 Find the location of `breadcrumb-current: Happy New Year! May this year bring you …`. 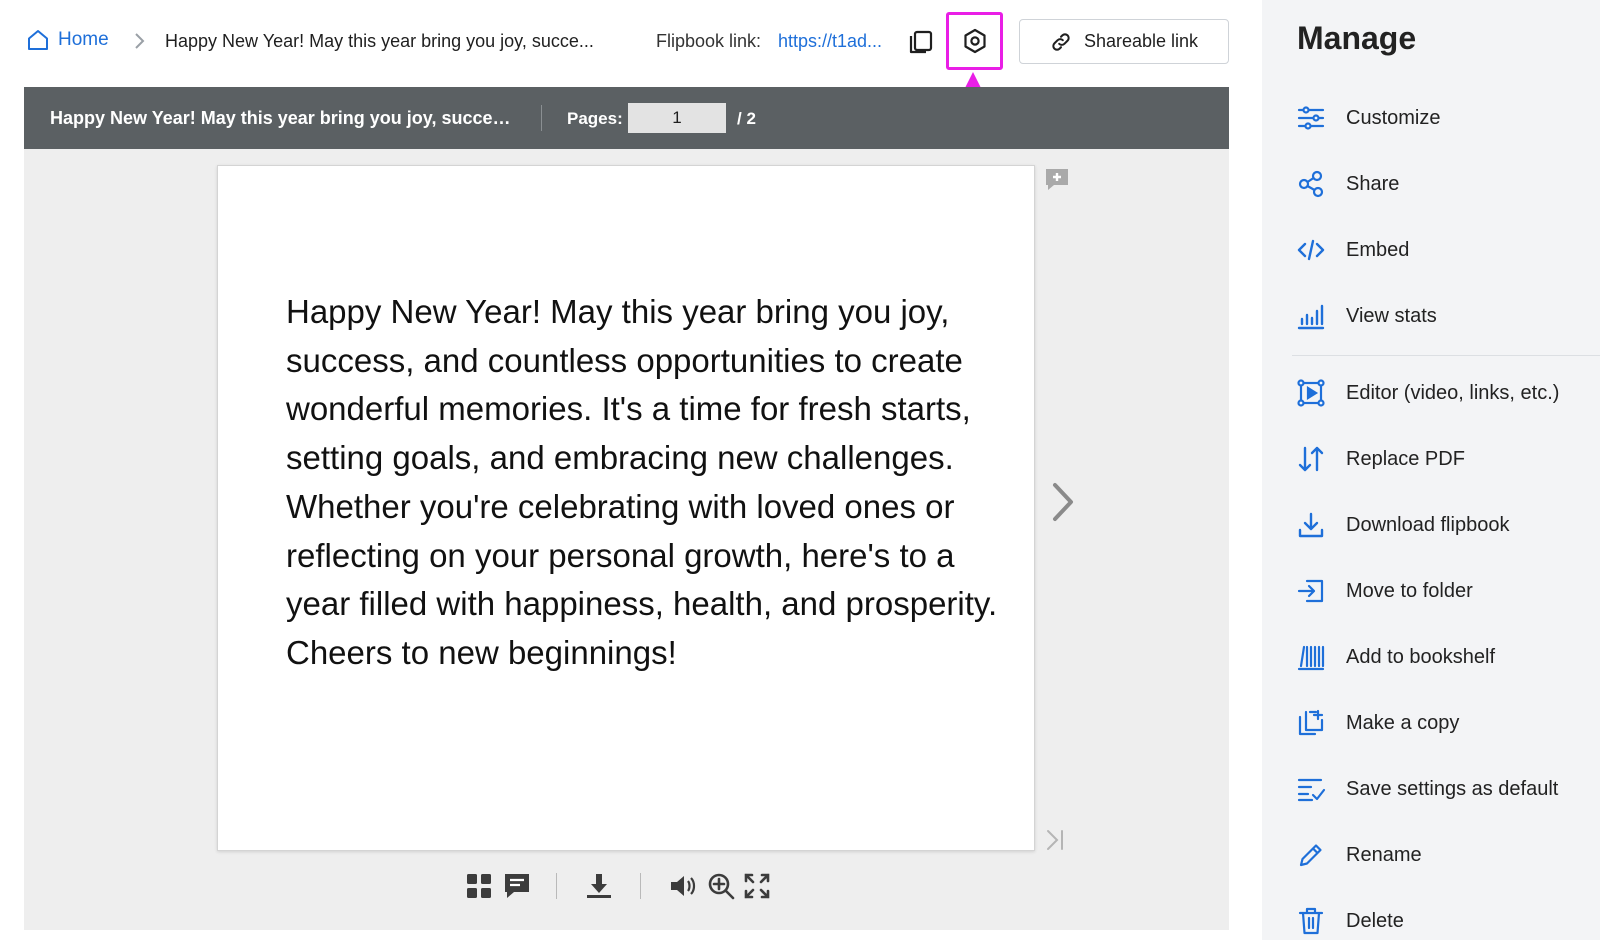

breadcrumb-current: Happy New Year! May this year bring you … is located at coordinates (379, 41).